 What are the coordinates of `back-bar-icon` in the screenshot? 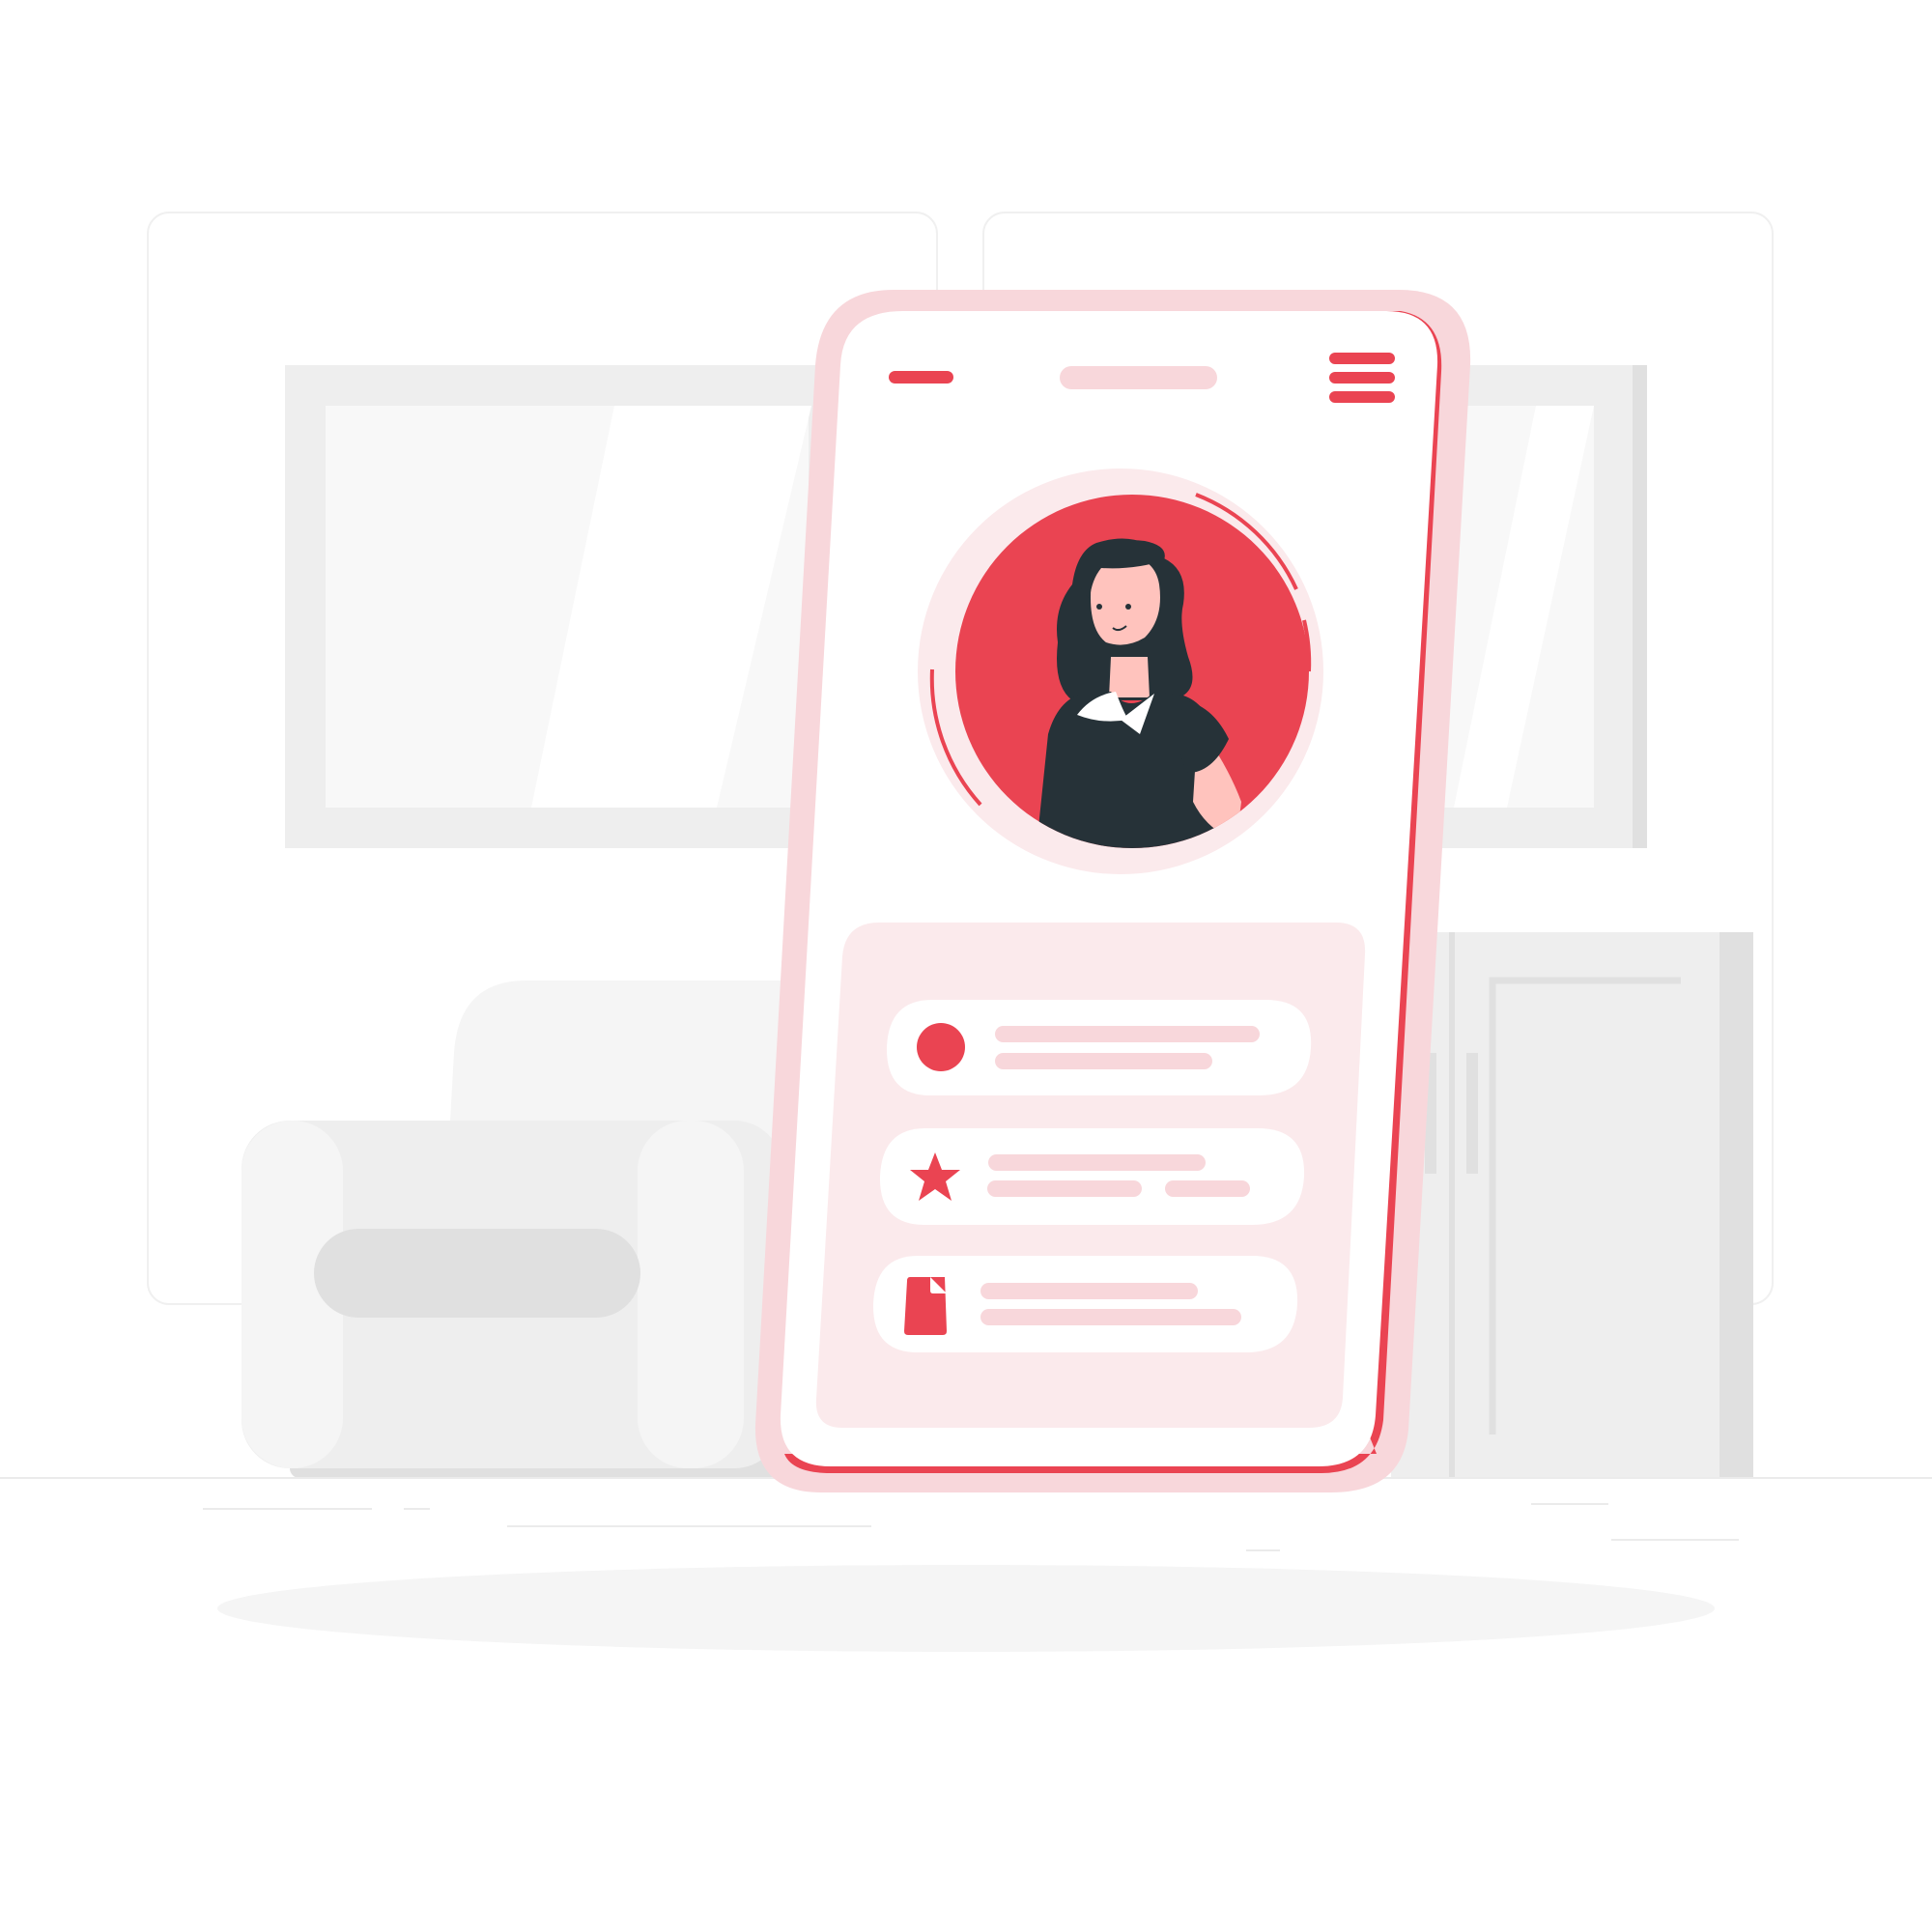 It's located at (921, 377).